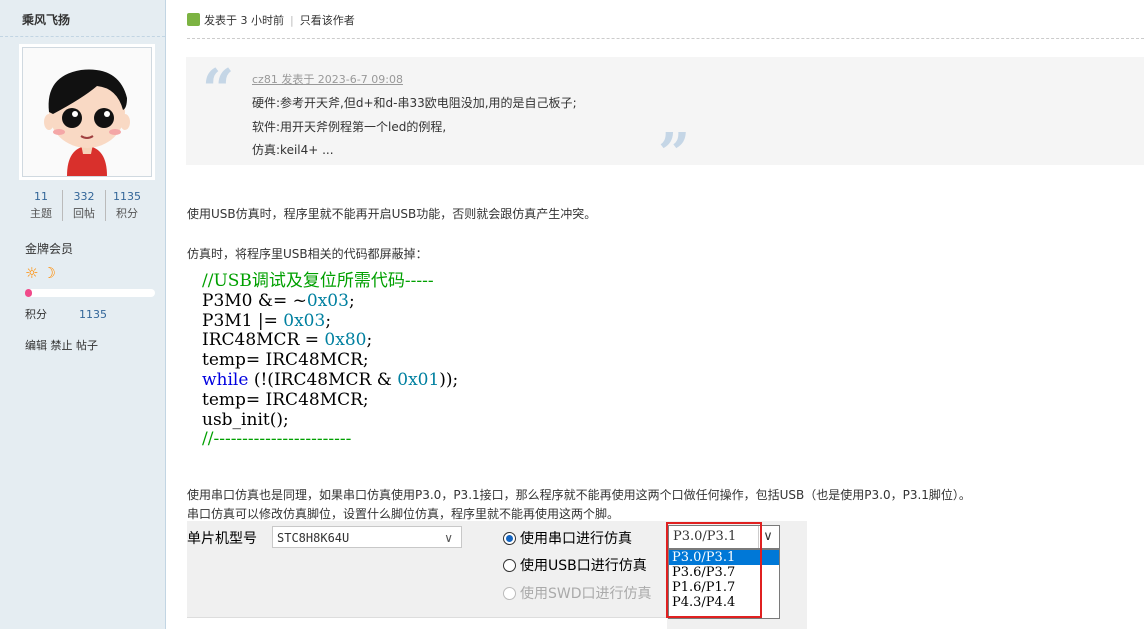  What do you see at coordinates (277, 439) in the screenshot?
I see `code-comment: //------------------------` at bounding box center [277, 439].